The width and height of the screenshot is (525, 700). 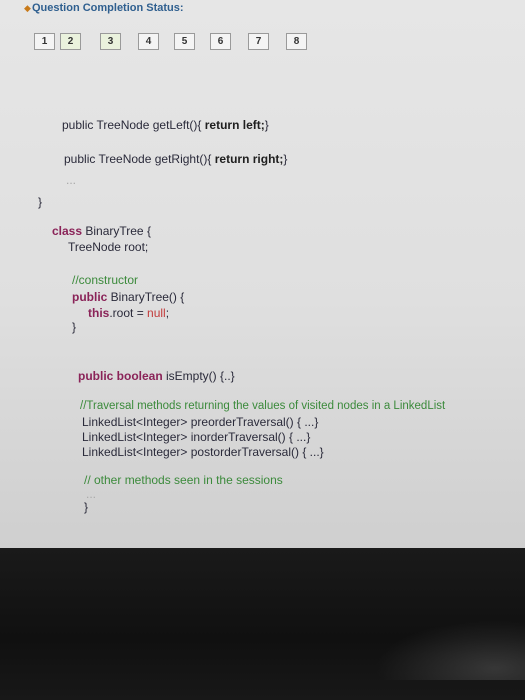 I want to click on code-line-isempty: public boolean isEmpty() {..}, so click(x=156, y=376).